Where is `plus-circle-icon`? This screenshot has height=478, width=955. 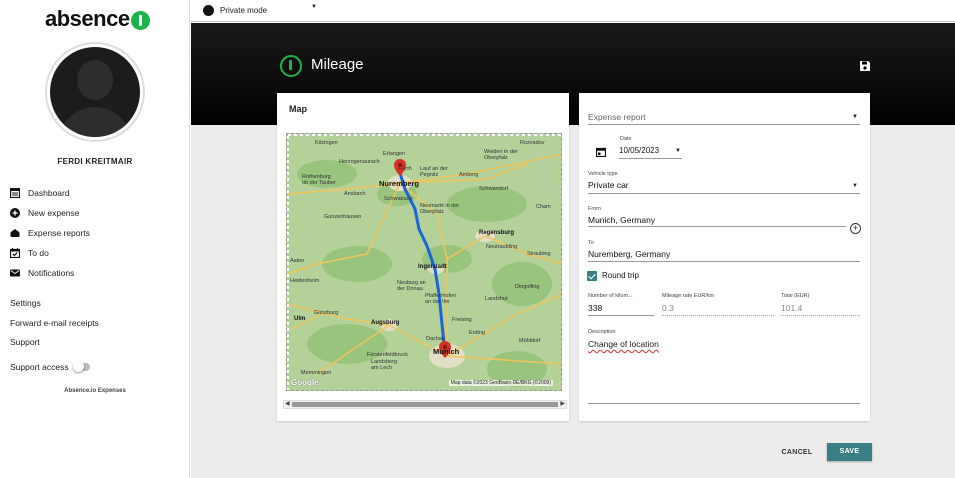 plus-circle-icon is located at coordinates (15, 213).